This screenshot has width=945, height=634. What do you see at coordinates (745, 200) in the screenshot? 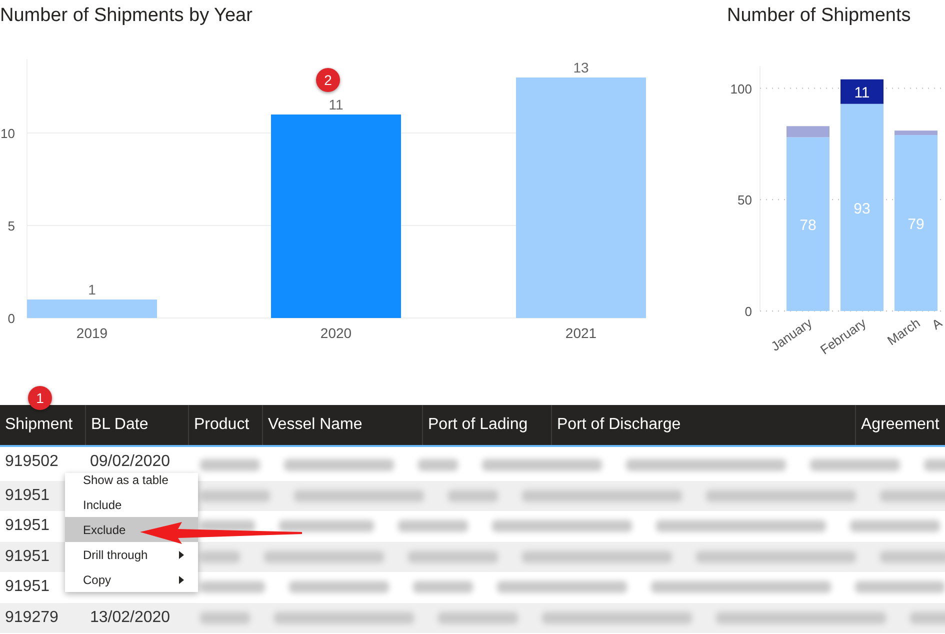
I see `axis-label: 50` at bounding box center [745, 200].